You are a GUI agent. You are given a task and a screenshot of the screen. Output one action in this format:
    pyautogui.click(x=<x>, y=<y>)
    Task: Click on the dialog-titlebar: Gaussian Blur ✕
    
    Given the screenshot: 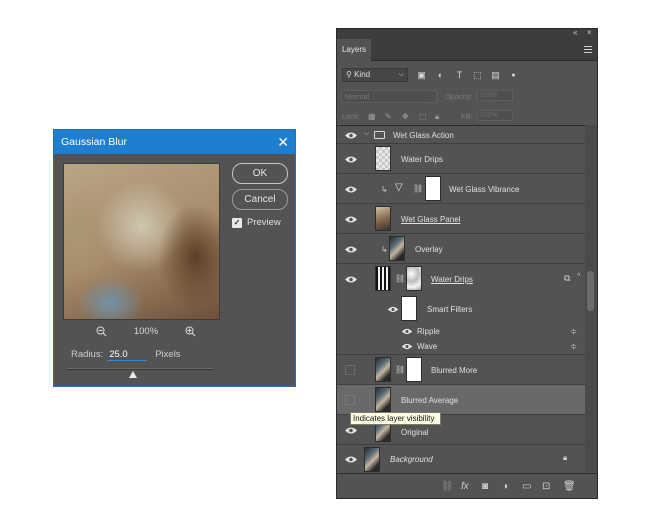 What is the action you would take?
    pyautogui.click(x=174, y=142)
    